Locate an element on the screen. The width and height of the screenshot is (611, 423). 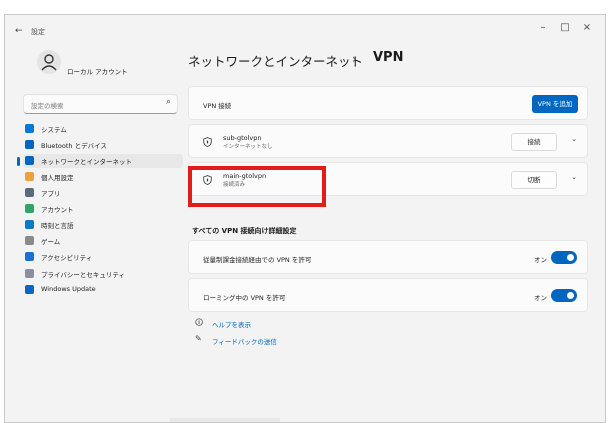
sidebar-item-label: 時刻と言語 is located at coordinates (57, 226).